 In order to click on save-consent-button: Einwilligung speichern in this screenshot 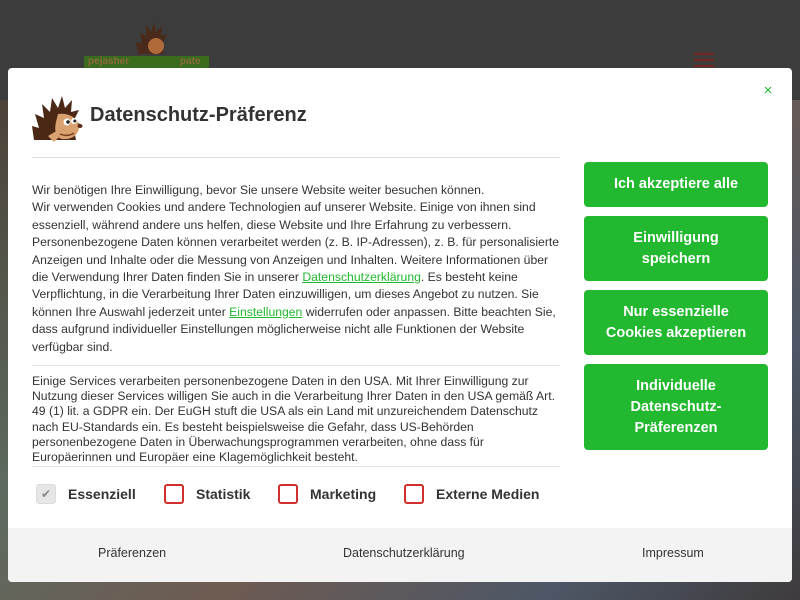, I will do `click(676, 248)`.